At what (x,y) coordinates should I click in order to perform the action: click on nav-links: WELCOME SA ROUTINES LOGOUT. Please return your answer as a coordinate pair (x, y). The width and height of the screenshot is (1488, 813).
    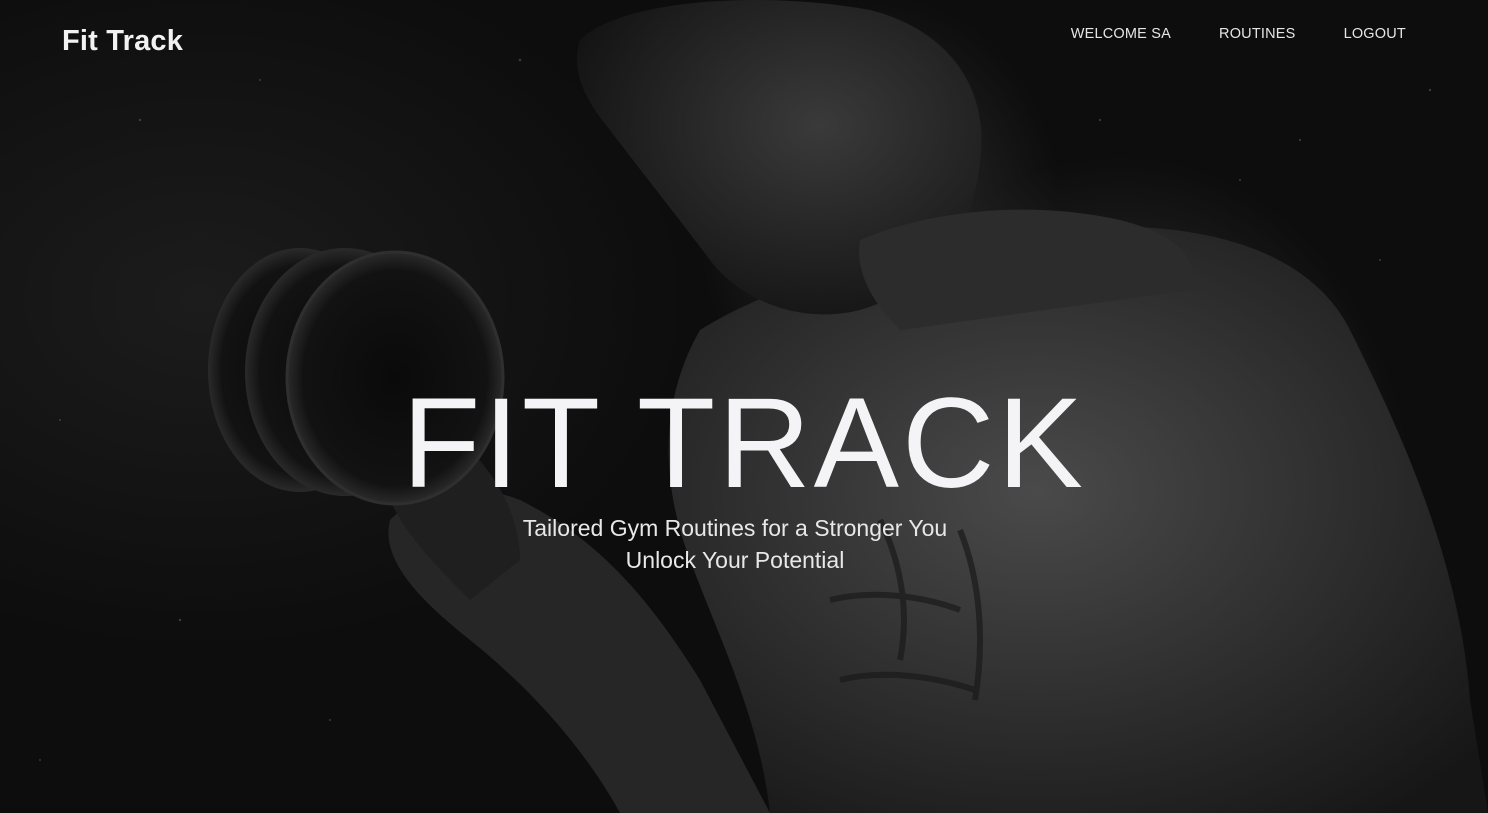
    Looking at the image, I should click on (1238, 34).